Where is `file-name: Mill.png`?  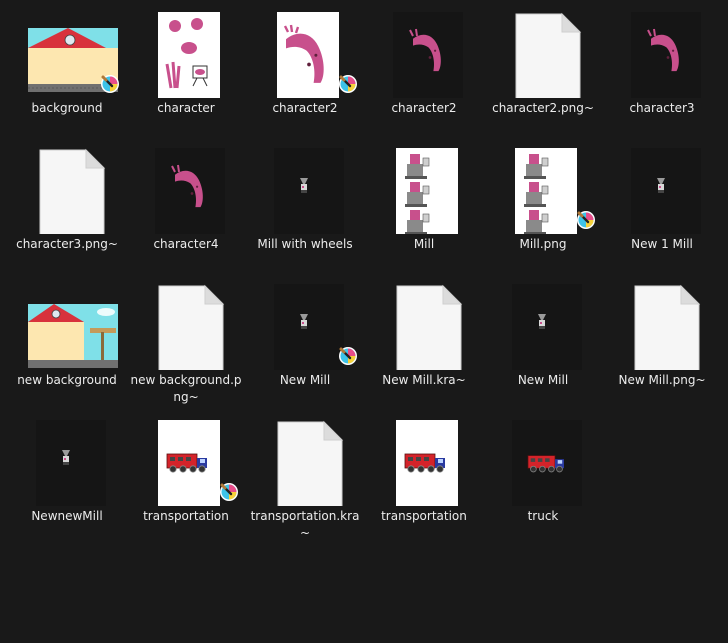 file-name: Mill.png is located at coordinates (543, 244).